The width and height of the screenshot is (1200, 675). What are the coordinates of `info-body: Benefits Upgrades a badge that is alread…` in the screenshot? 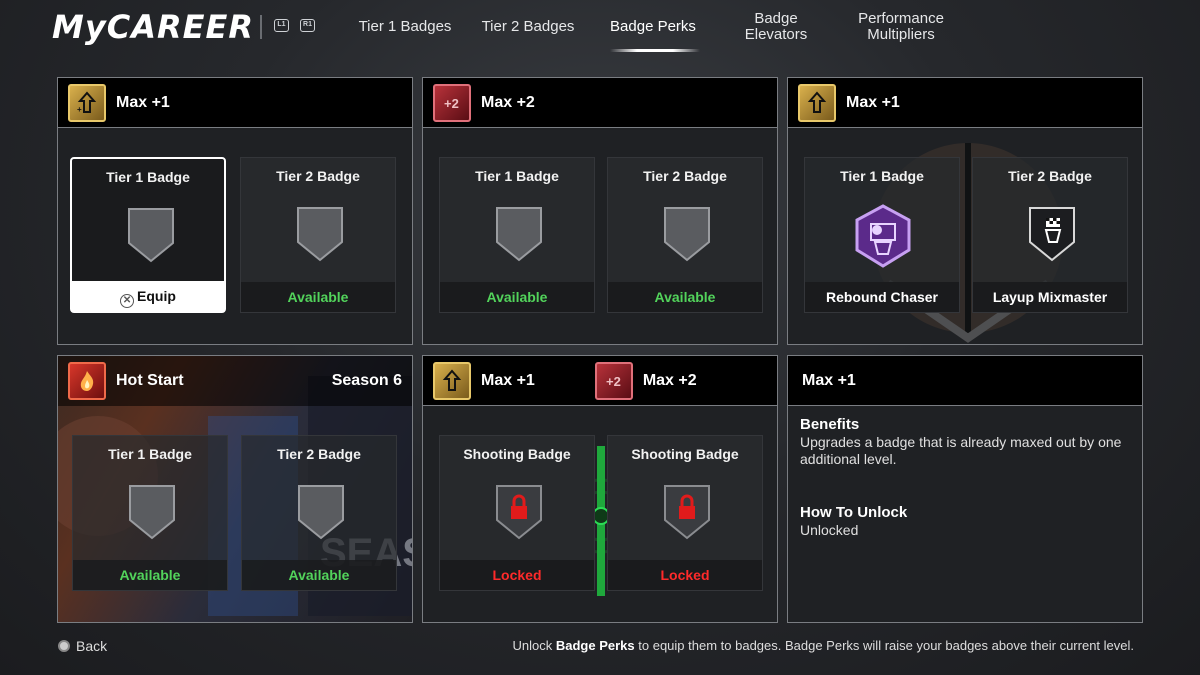 It's located at (965, 477).